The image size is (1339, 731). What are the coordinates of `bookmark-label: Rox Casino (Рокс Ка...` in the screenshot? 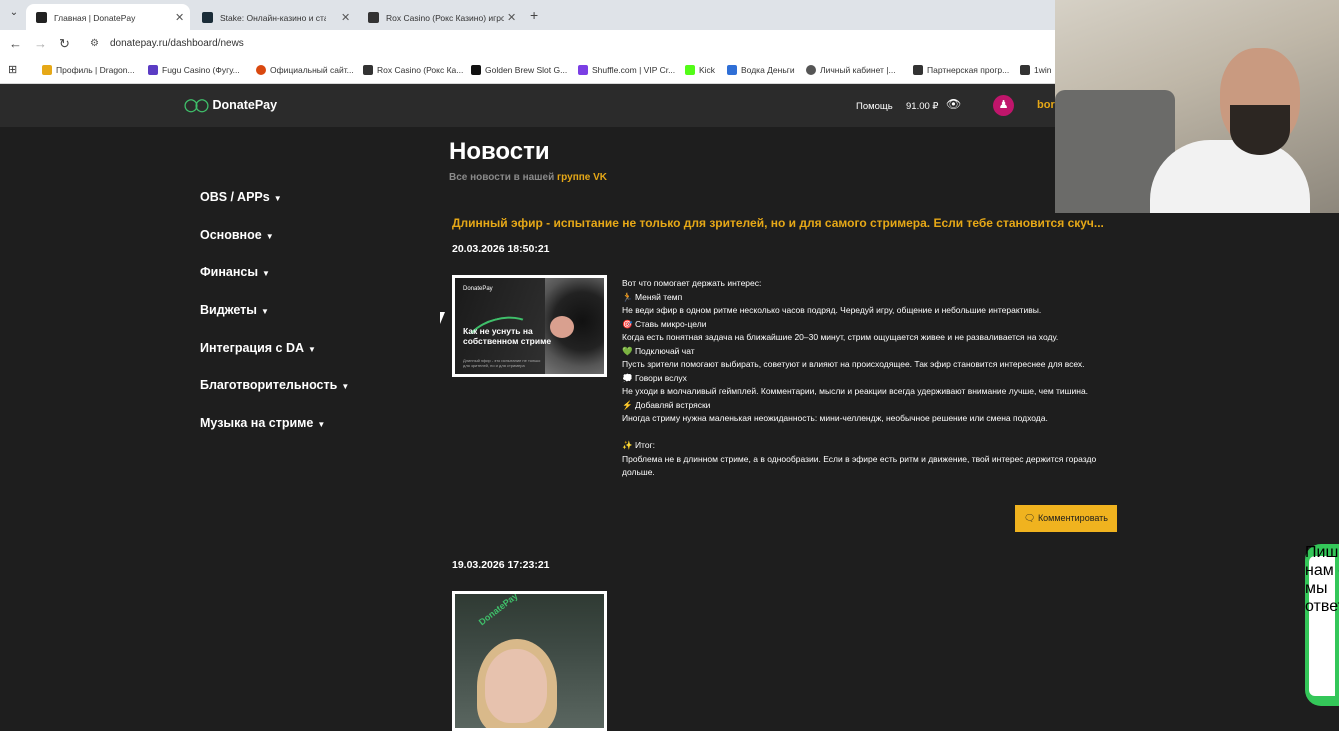 It's located at (420, 70).